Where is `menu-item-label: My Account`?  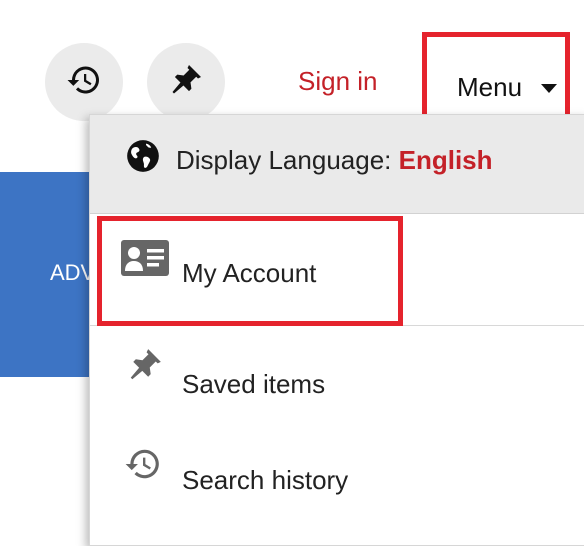
menu-item-label: My Account is located at coordinates (249, 273).